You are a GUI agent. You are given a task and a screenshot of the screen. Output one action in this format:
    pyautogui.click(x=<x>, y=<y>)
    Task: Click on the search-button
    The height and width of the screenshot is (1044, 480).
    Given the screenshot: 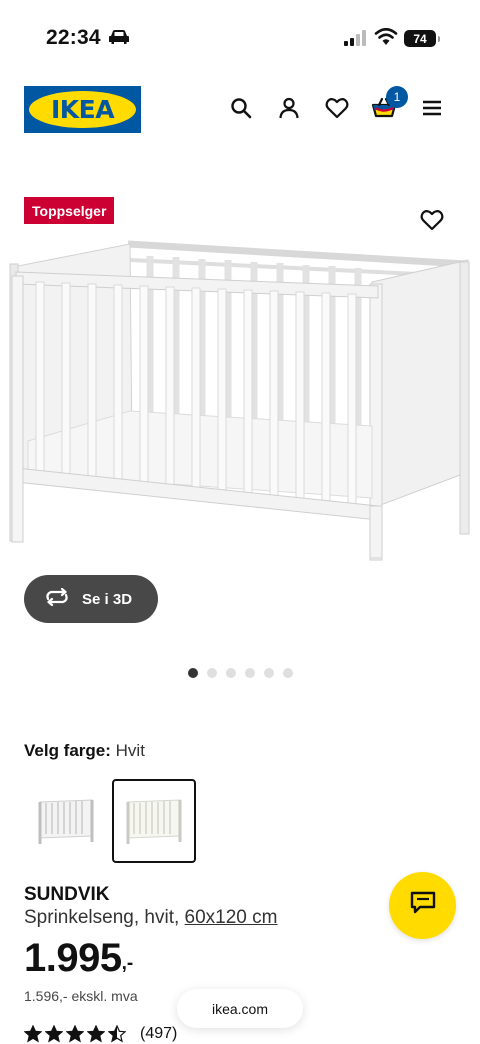 What is the action you would take?
    pyautogui.click(x=241, y=110)
    